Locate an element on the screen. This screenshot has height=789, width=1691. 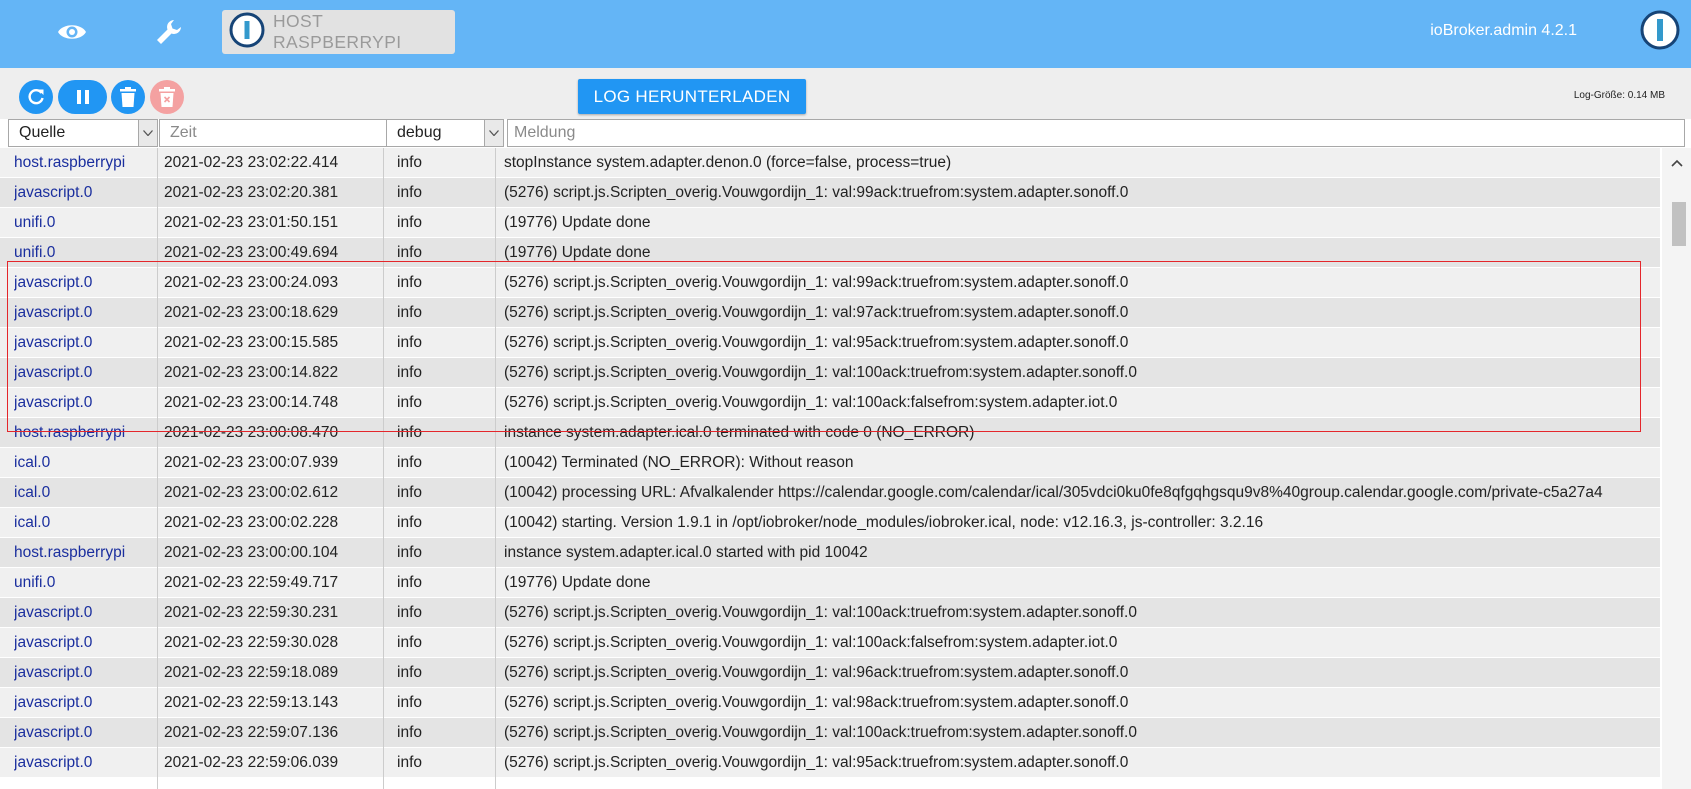
clear-log-button is located at coordinates (128, 97).